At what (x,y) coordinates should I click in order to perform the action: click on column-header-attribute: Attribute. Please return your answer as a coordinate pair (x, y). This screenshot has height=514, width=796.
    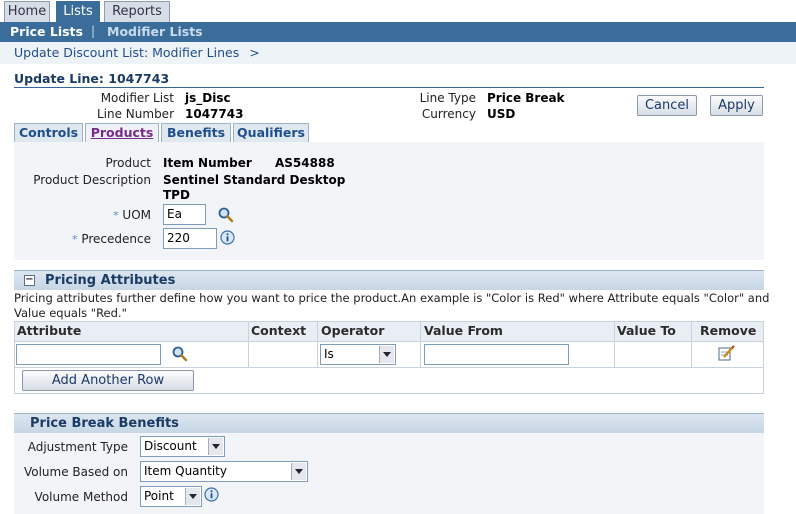
    Looking at the image, I should click on (49, 330).